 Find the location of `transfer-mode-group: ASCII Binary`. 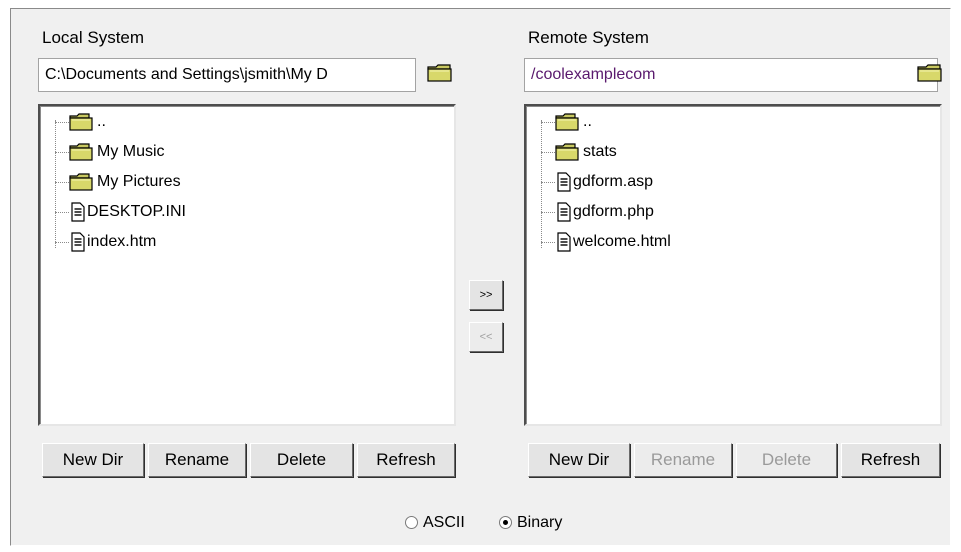

transfer-mode-group: ASCII Binary is located at coordinates (505, 523).